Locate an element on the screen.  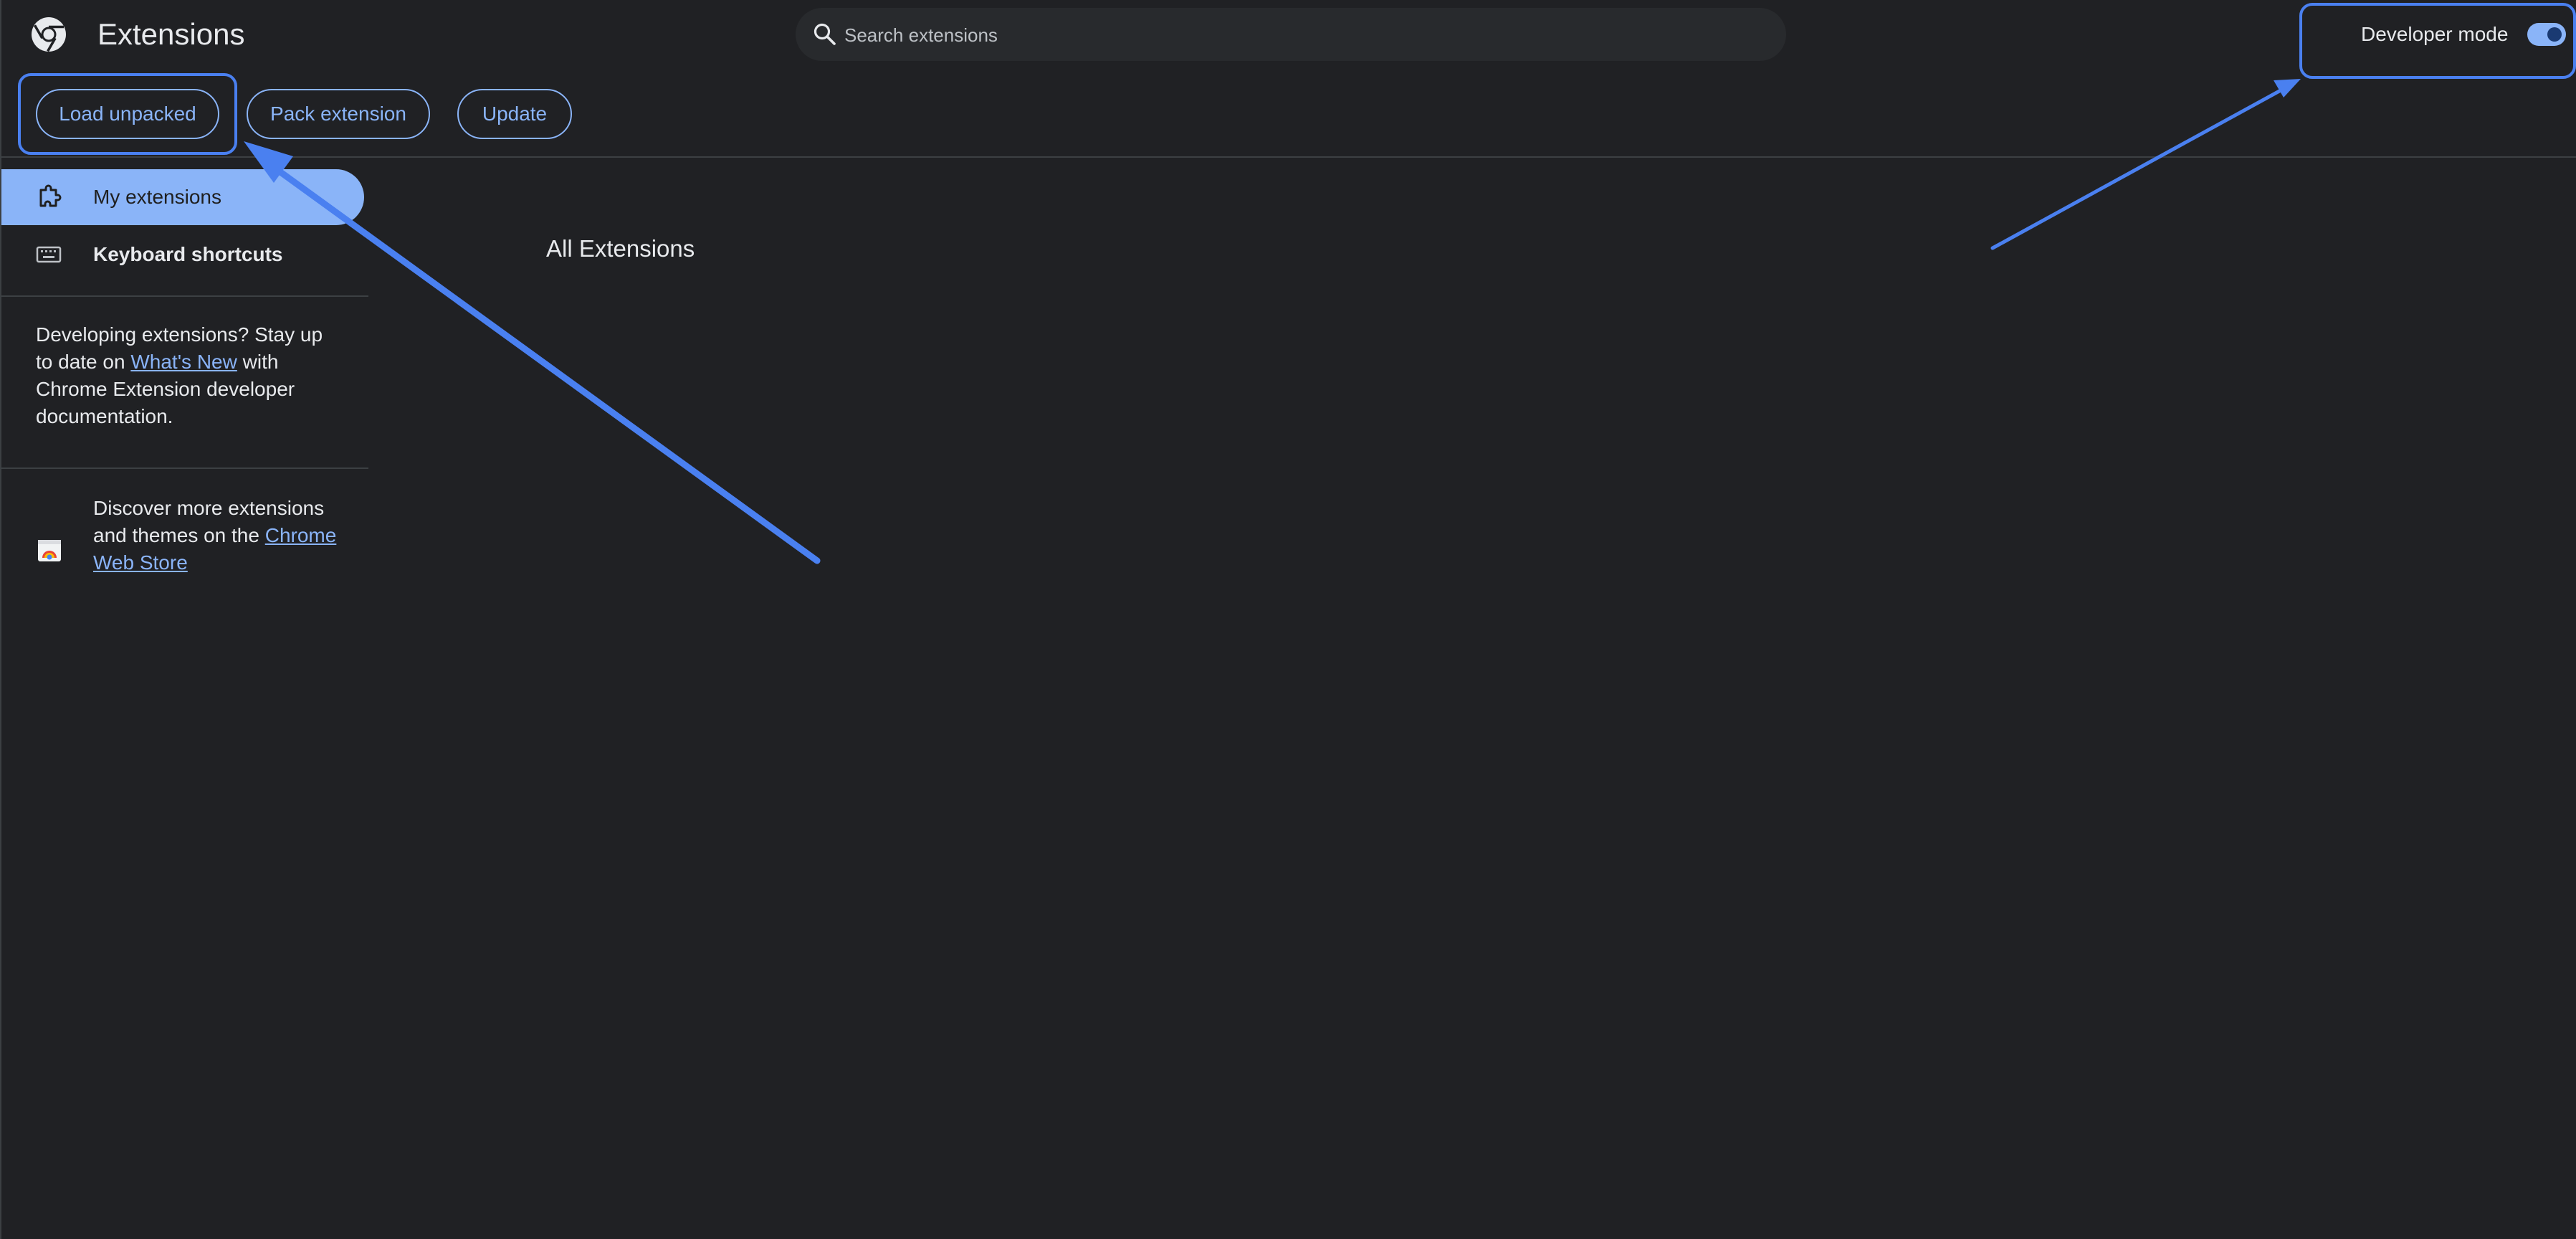
load-unpacked-button: Load unpacked is located at coordinates (127, 114).